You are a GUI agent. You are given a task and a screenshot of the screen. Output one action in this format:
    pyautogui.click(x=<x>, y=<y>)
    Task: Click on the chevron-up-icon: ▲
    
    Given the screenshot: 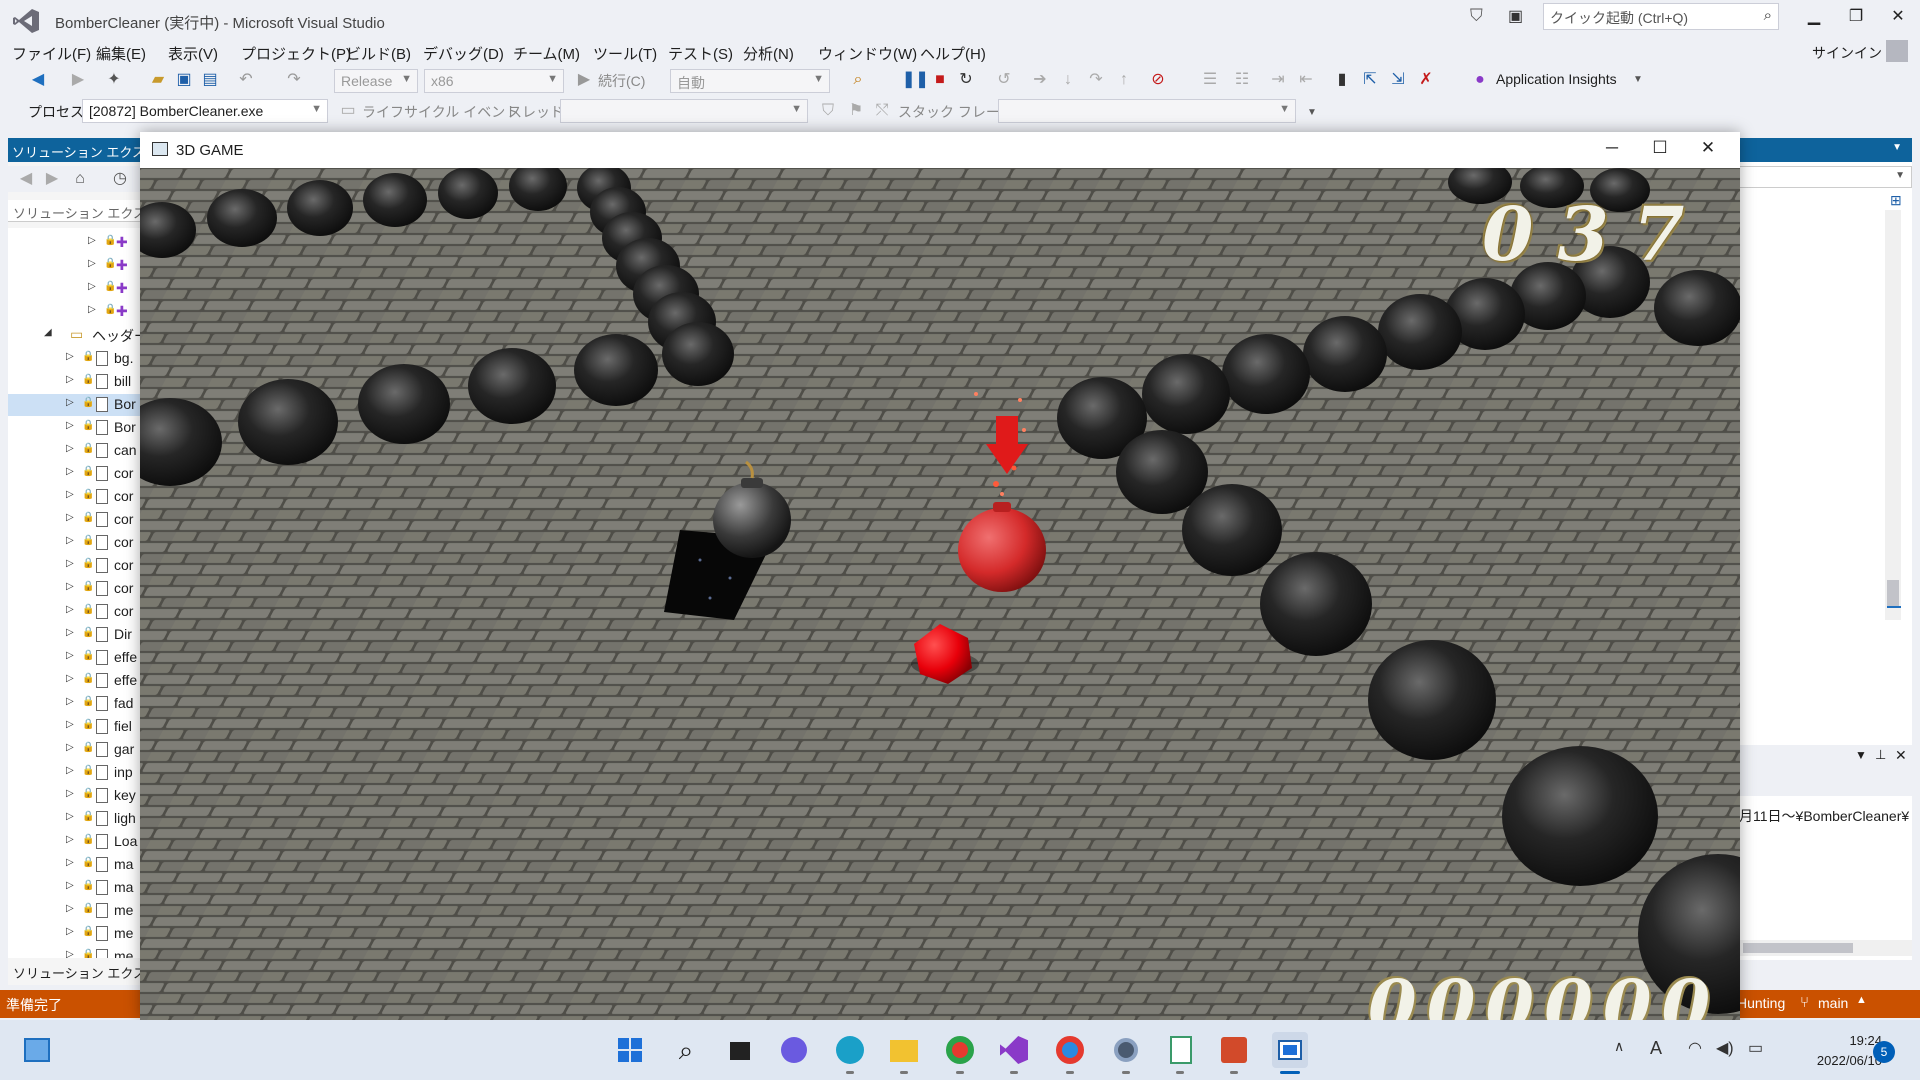 What is the action you would take?
    pyautogui.click(x=1861, y=1000)
    